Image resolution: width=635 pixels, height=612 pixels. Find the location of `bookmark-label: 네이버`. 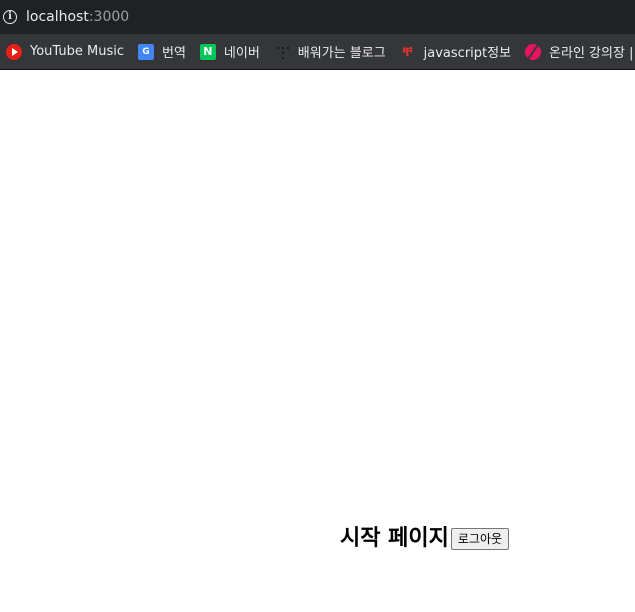

bookmark-label: 네이버 is located at coordinates (241, 53).